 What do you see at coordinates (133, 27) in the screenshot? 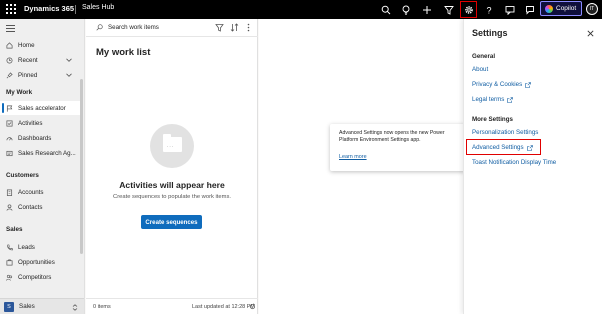
I see `search-input: Search work items` at bounding box center [133, 27].